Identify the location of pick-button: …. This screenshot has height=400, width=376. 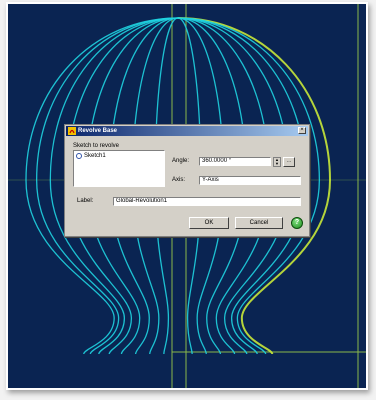
(289, 162).